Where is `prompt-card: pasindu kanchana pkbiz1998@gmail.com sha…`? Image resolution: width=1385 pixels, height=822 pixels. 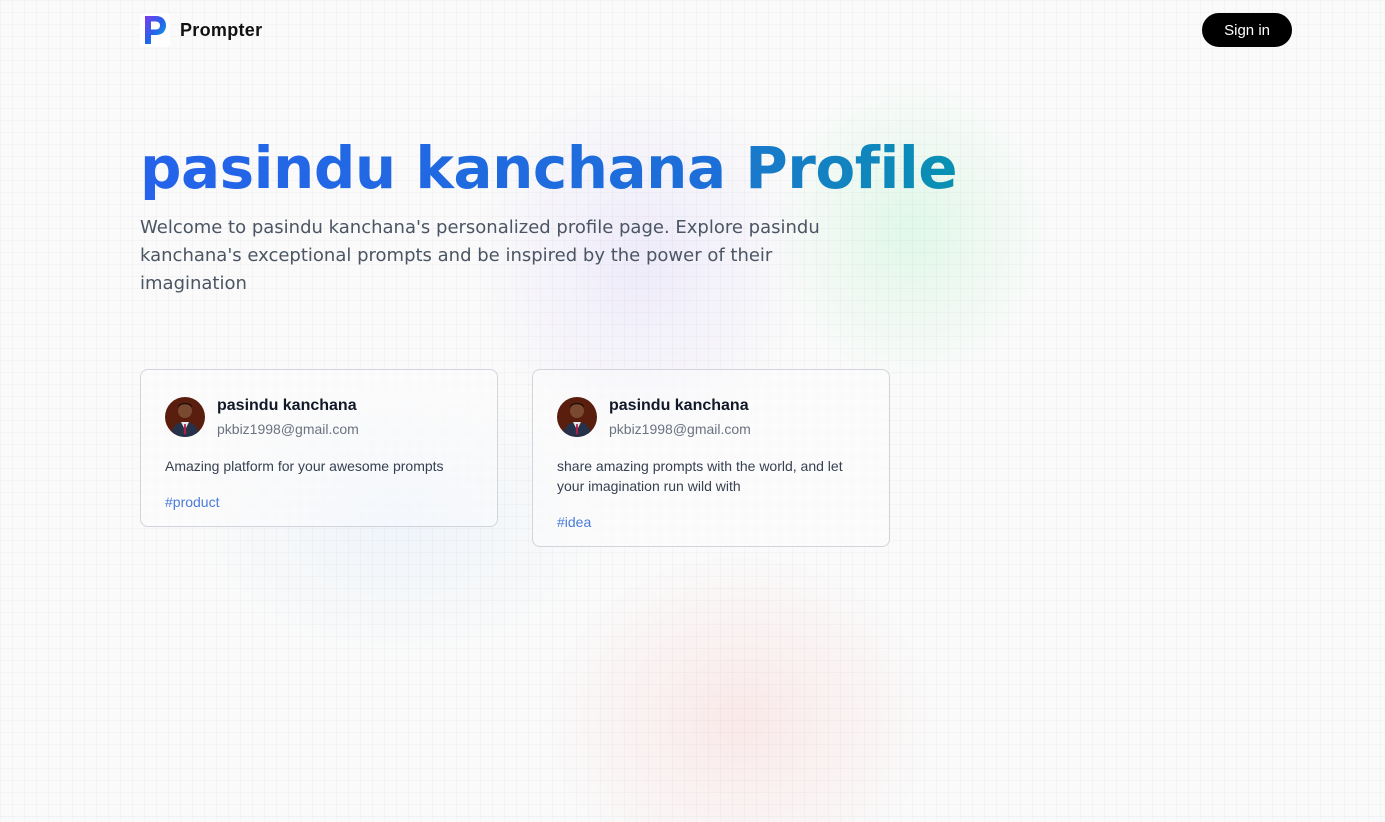
prompt-card: pasindu kanchana pkbiz1998@gmail.com sha… is located at coordinates (711, 458).